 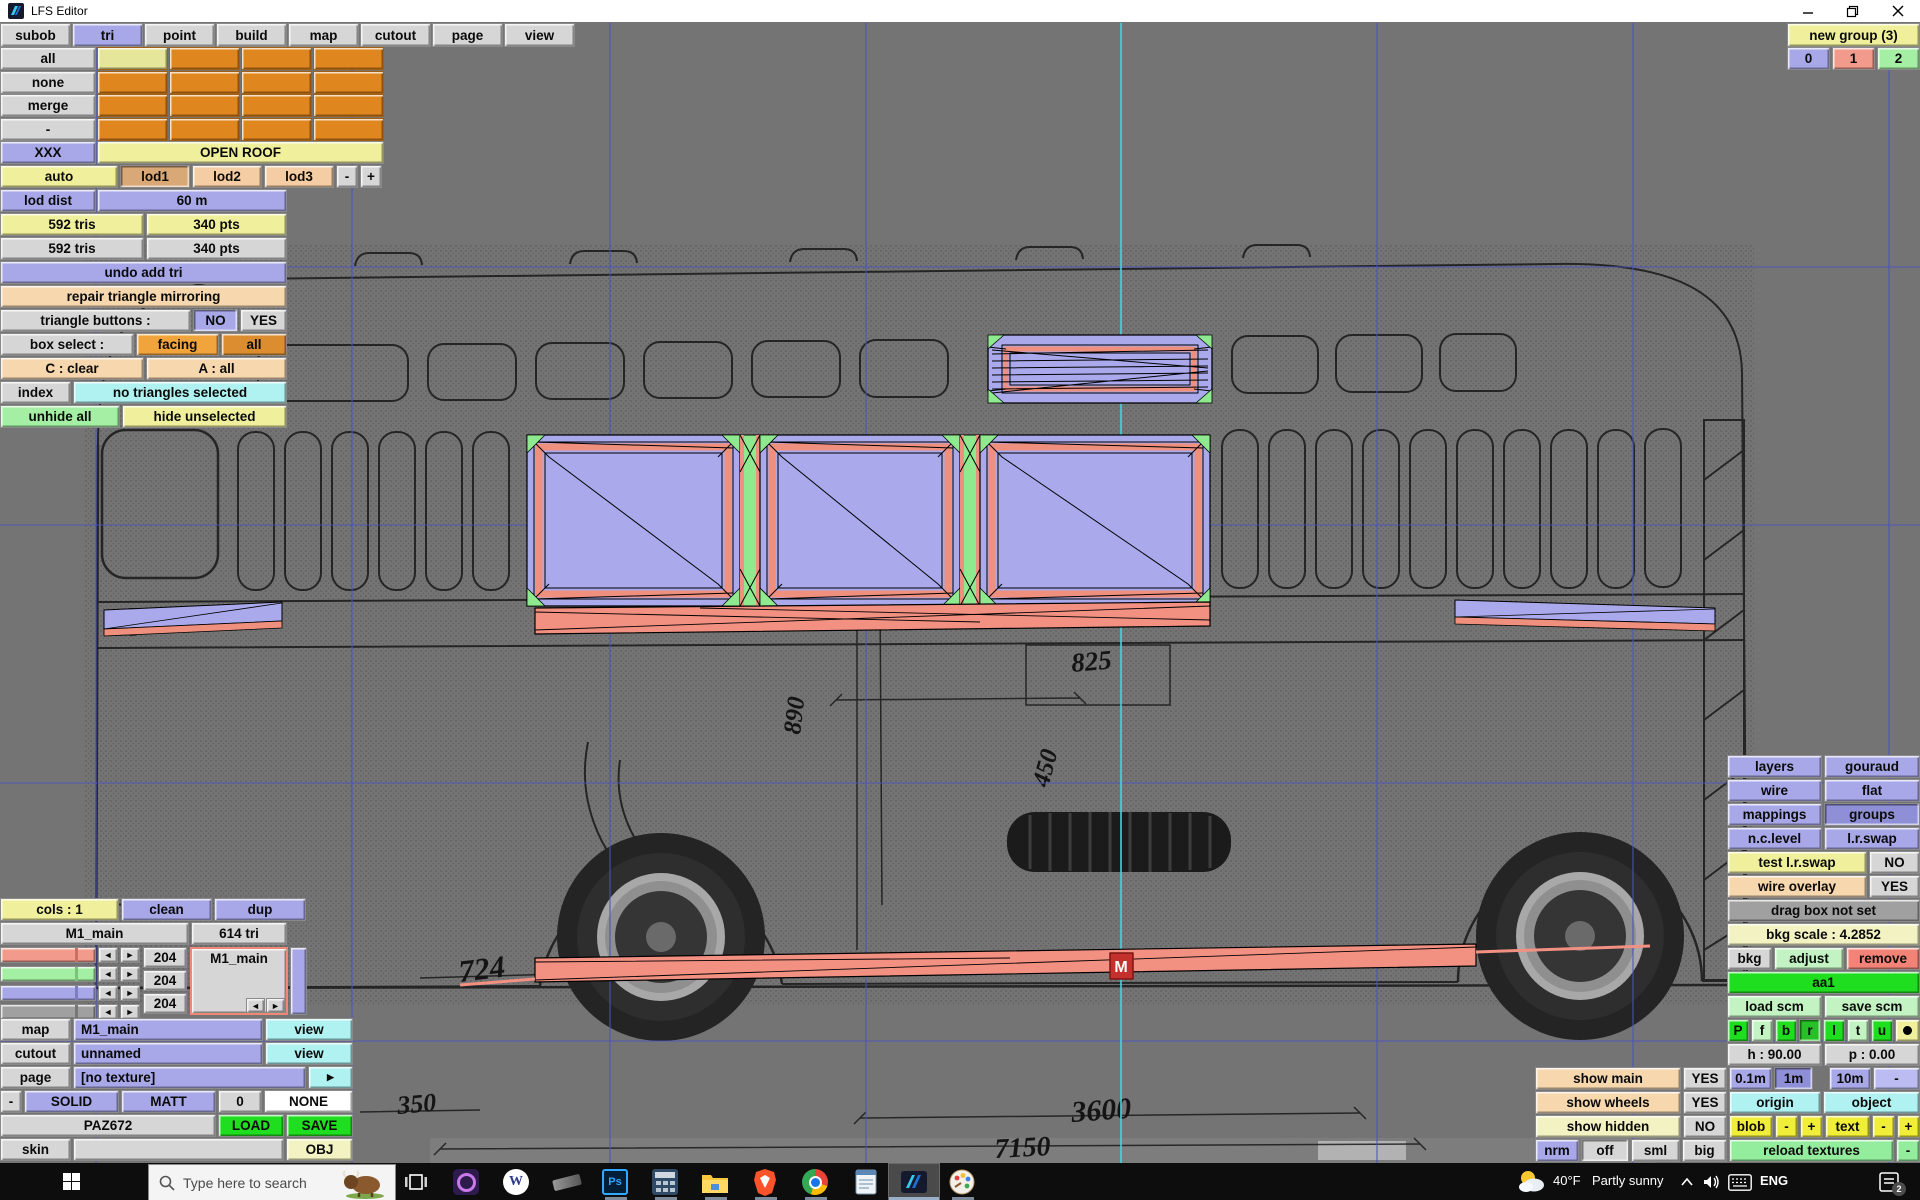 I want to click on load-scm-button: load scm, so click(x=1774, y=1006).